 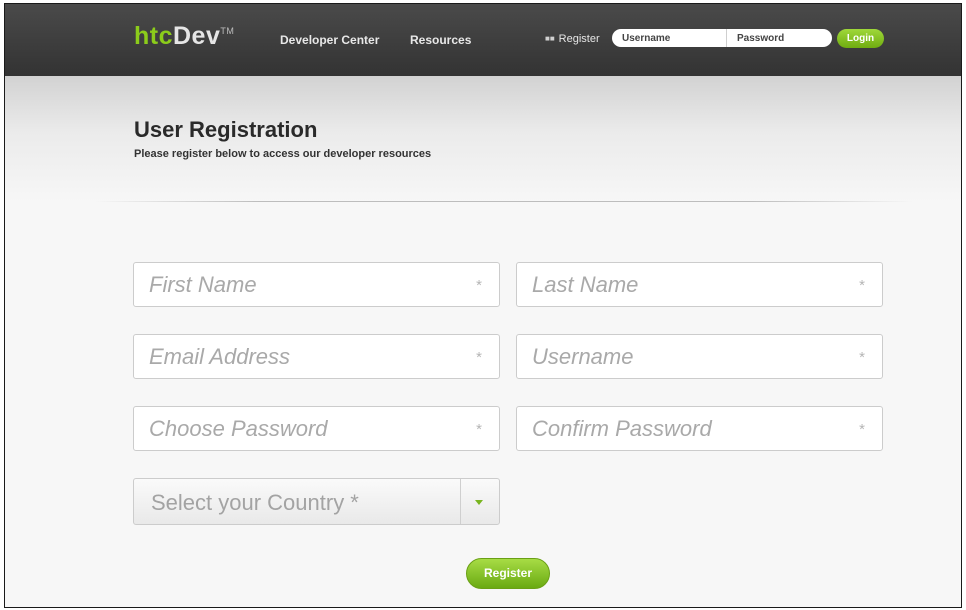 I want to click on username-field: *, so click(x=699, y=356).